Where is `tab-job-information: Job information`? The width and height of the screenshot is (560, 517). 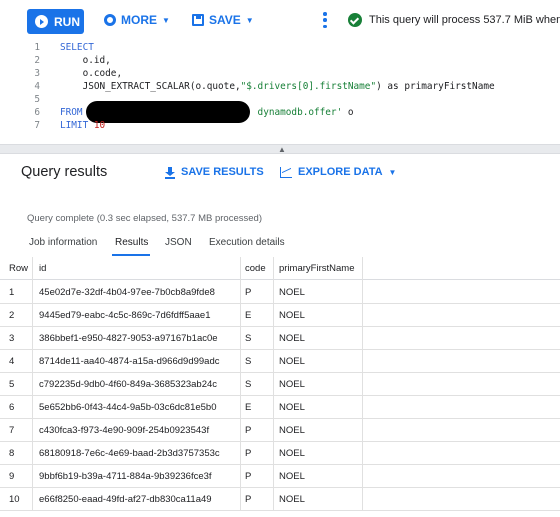 tab-job-information: Job information is located at coordinates (63, 242).